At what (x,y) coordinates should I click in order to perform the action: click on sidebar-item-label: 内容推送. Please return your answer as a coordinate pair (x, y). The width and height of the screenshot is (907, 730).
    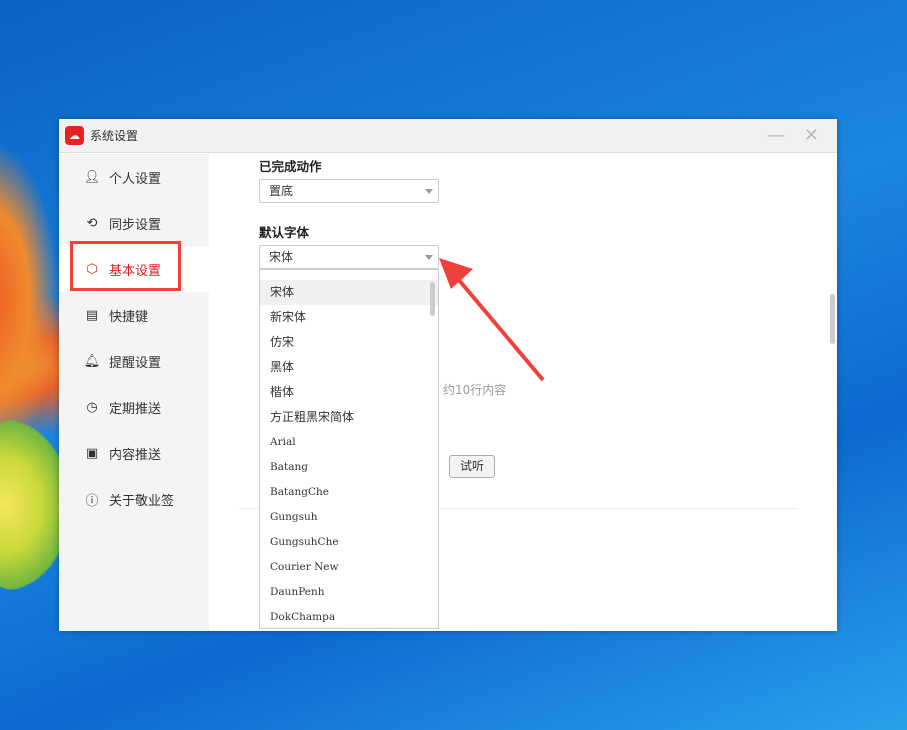
    Looking at the image, I should click on (135, 455).